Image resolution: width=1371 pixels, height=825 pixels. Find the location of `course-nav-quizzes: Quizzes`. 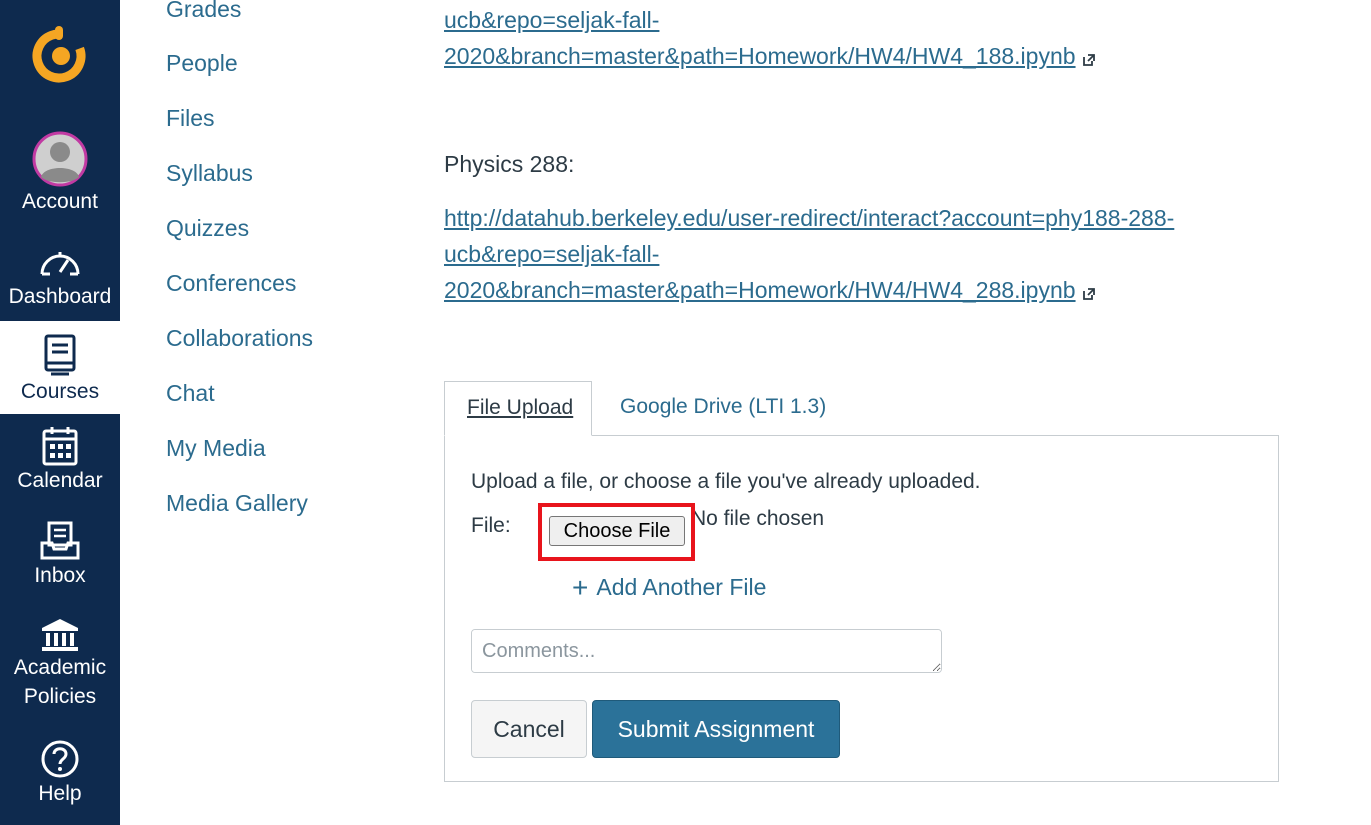

course-nav-quizzes: Quizzes is located at coordinates (207, 228).